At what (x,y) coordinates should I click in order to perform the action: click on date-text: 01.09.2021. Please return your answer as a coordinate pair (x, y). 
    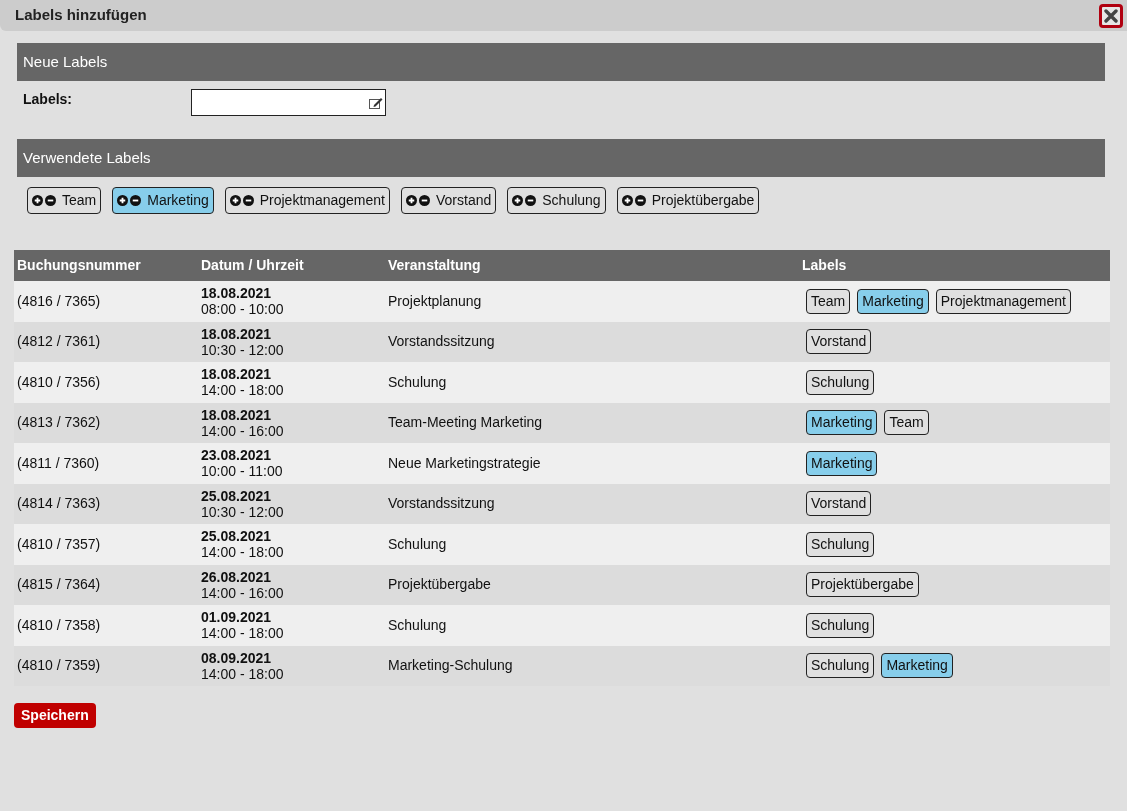
    Looking at the image, I should click on (236, 617).